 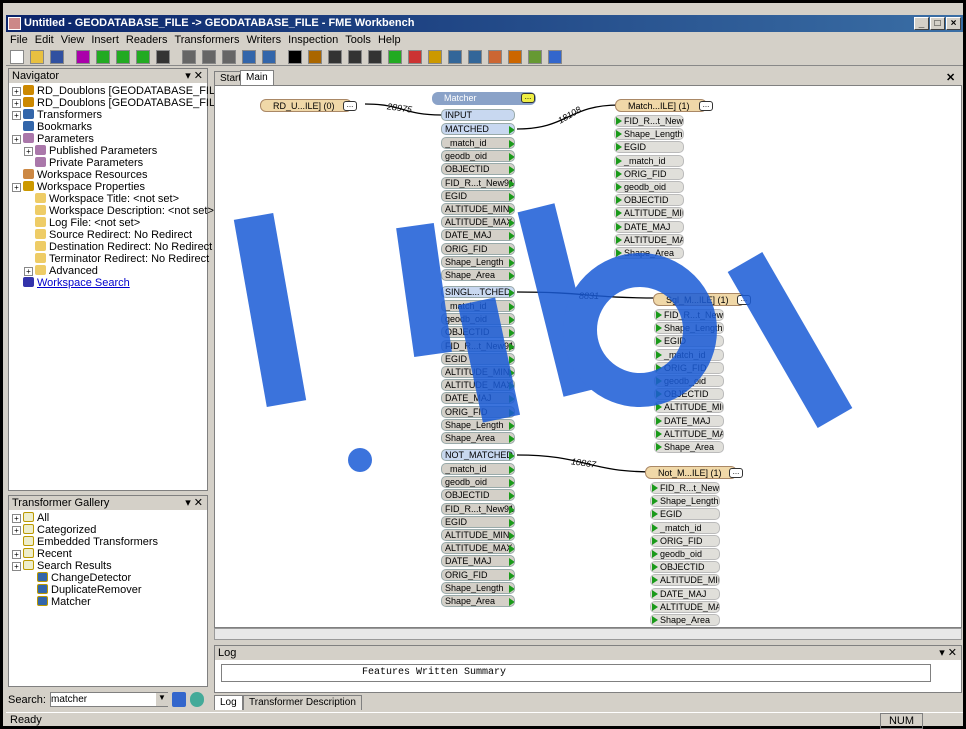 I want to click on w3-attr: geodb_oid, so click(x=685, y=554).